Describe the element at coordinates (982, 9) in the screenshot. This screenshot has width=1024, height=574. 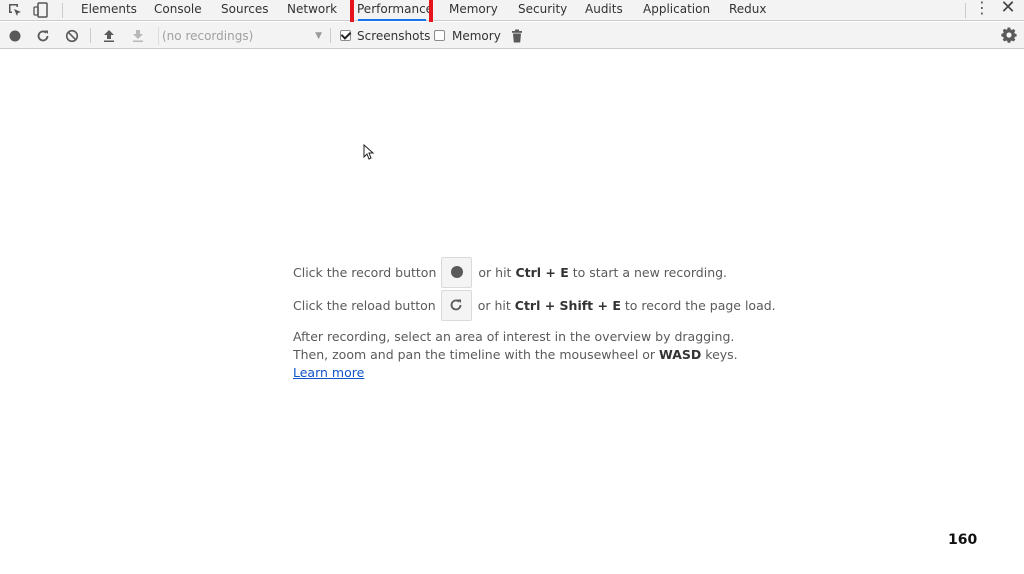
I see `more-options-icon: ⋮` at that location.